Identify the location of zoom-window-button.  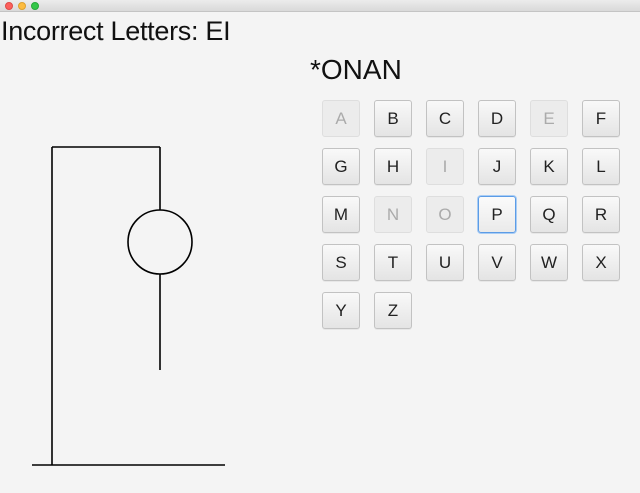
(35, 6).